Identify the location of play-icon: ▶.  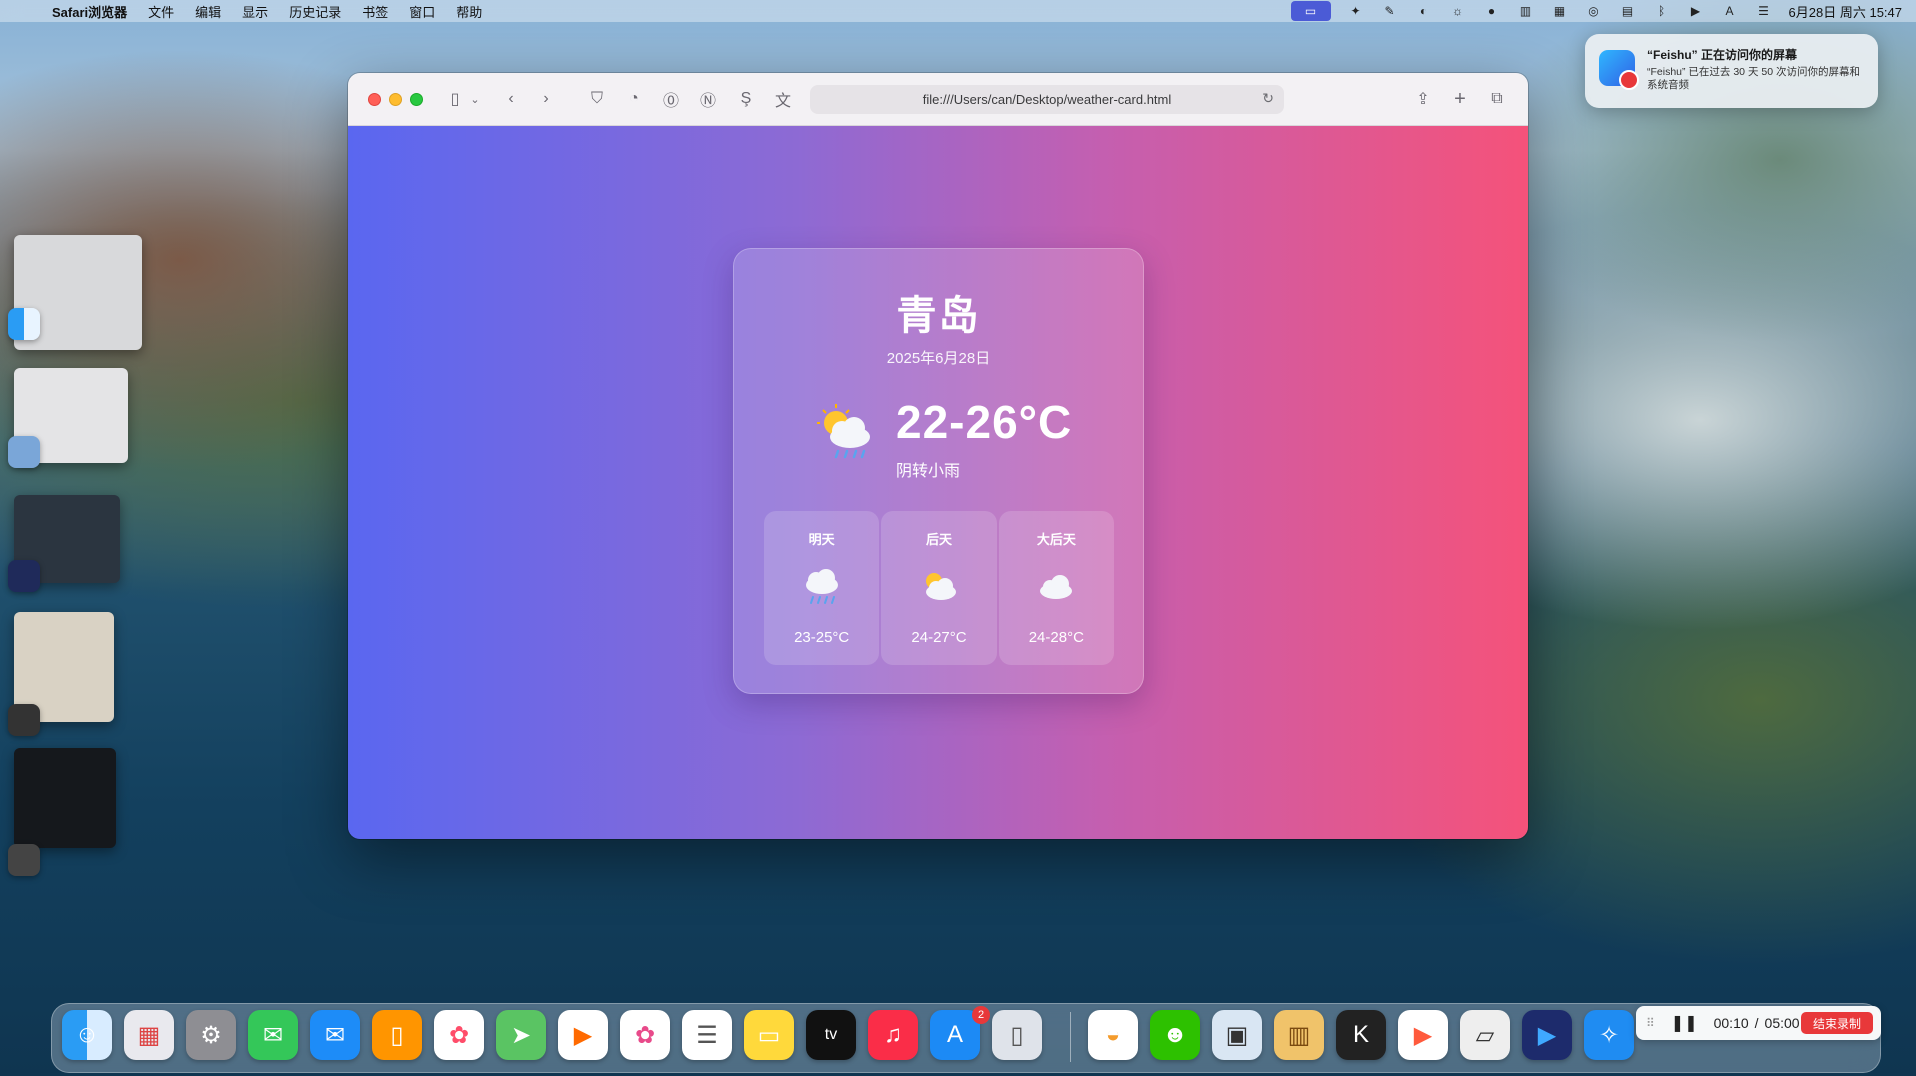
(1696, 11).